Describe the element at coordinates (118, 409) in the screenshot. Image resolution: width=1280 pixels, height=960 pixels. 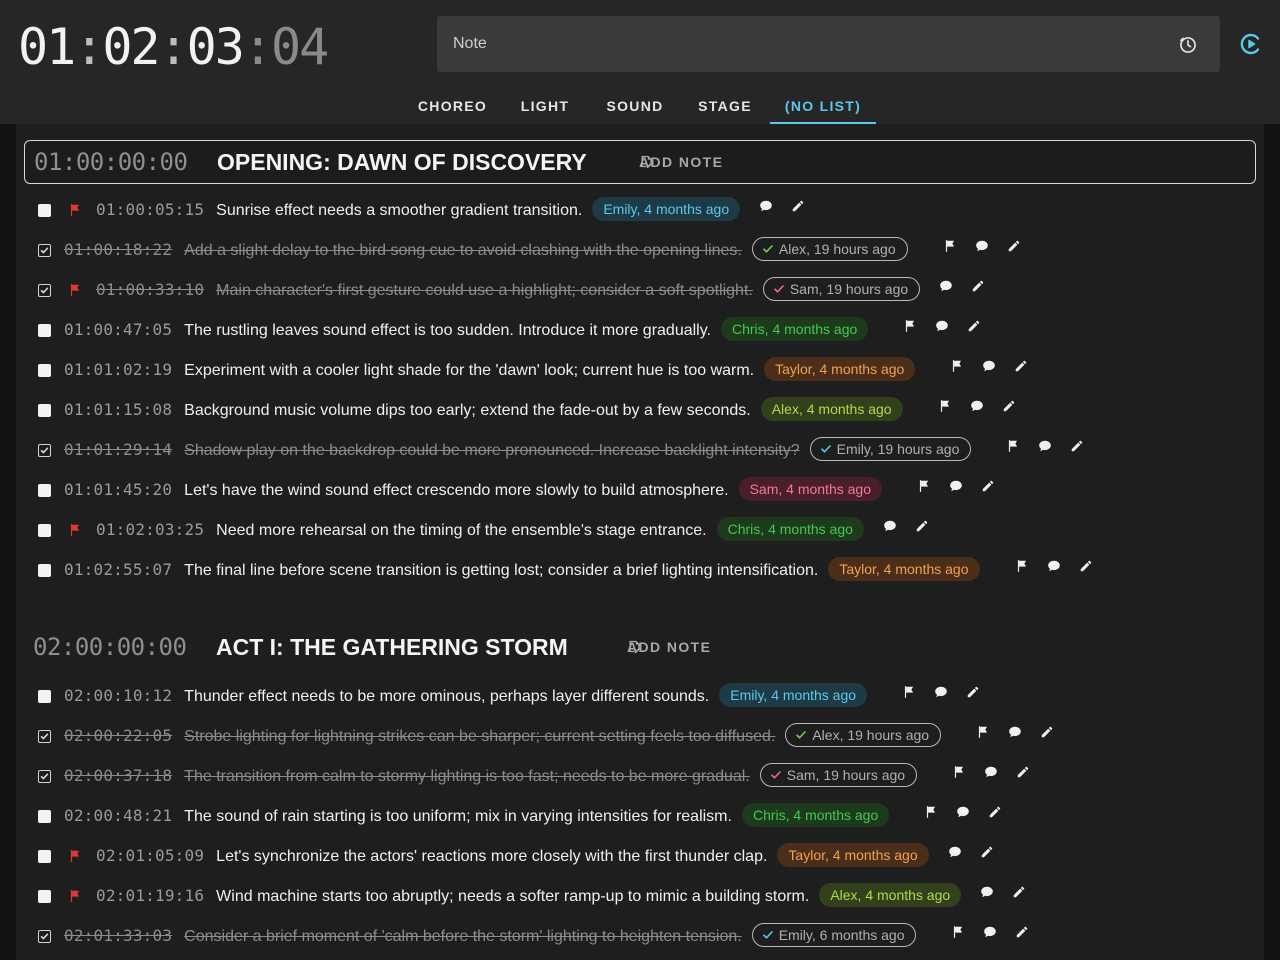
I see `note-timecode: 01:01:15:08` at that location.